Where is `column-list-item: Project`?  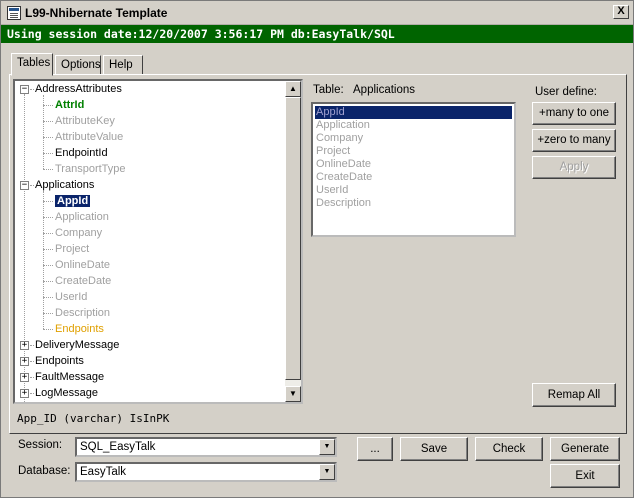
column-list-item: Project is located at coordinates (413, 151).